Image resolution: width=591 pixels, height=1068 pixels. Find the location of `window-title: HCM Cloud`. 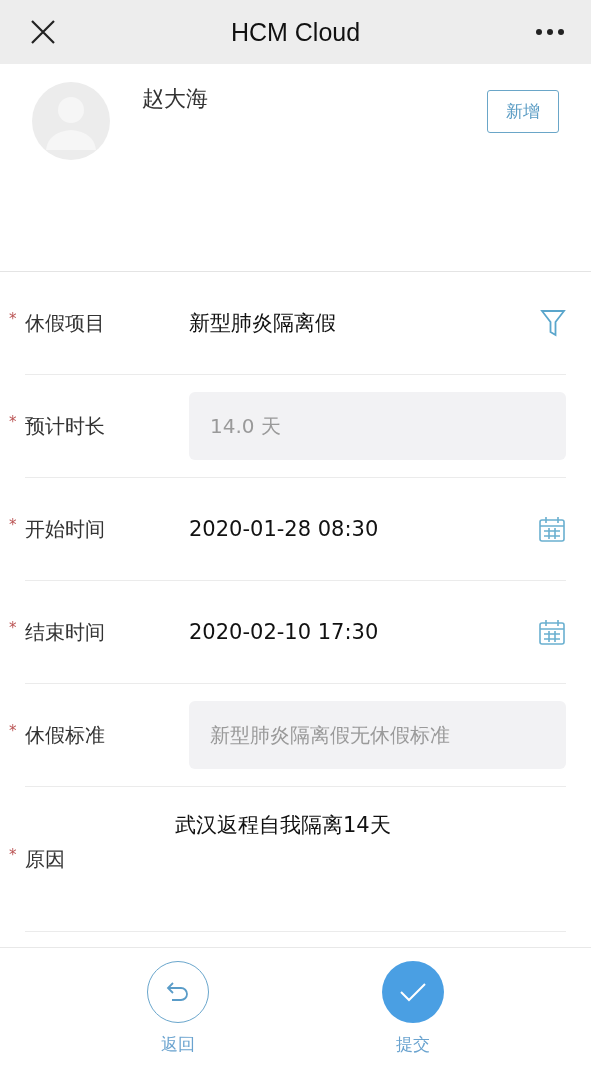

window-title: HCM Cloud is located at coordinates (295, 32).